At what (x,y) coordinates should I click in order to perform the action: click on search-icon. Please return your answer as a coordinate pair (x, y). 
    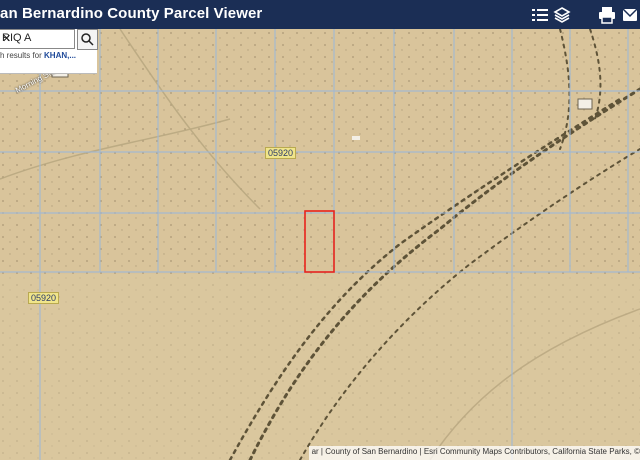
    Looking at the image, I should click on (87, 39).